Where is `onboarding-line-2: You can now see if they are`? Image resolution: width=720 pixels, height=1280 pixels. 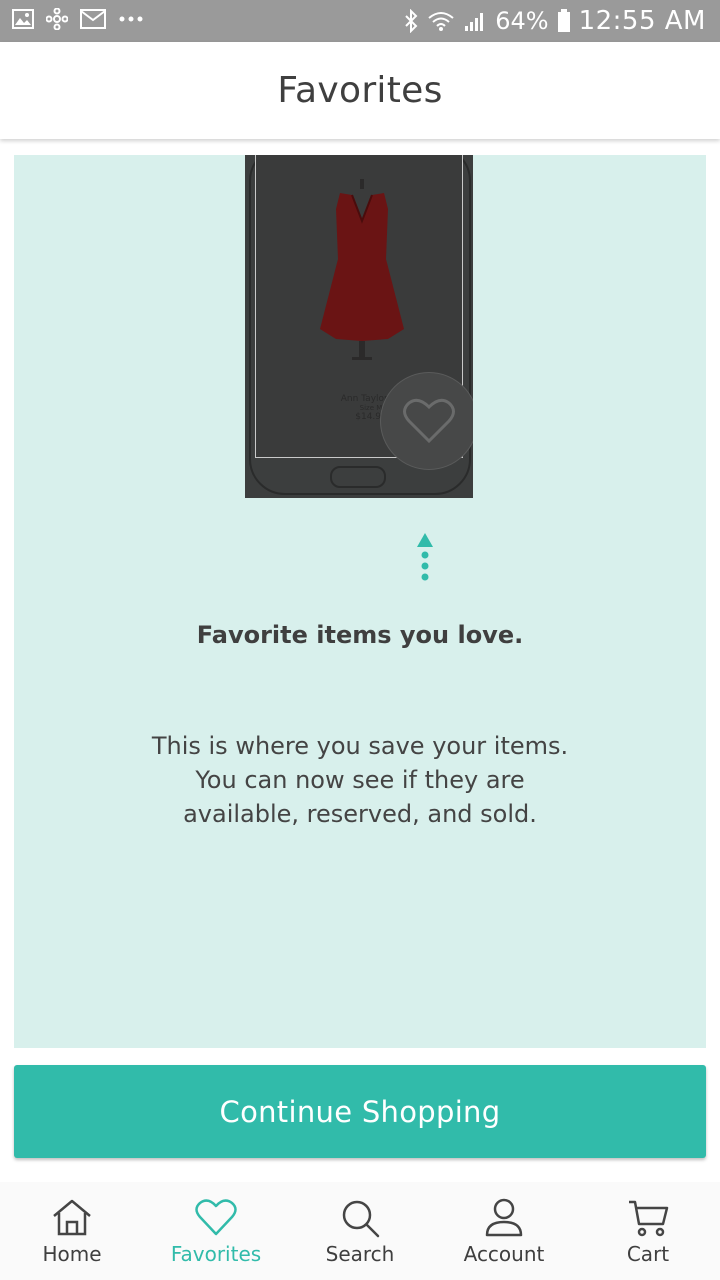 onboarding-line-2: You can now see if they are is located at coordinates (360, 780).